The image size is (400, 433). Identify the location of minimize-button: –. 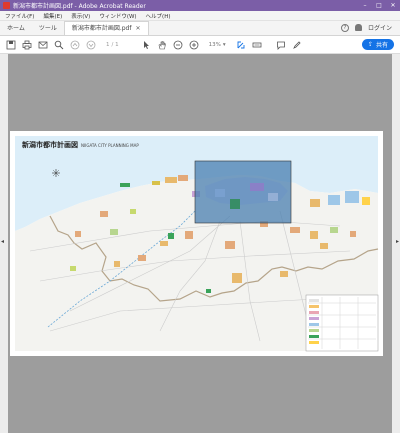
(365, 5).